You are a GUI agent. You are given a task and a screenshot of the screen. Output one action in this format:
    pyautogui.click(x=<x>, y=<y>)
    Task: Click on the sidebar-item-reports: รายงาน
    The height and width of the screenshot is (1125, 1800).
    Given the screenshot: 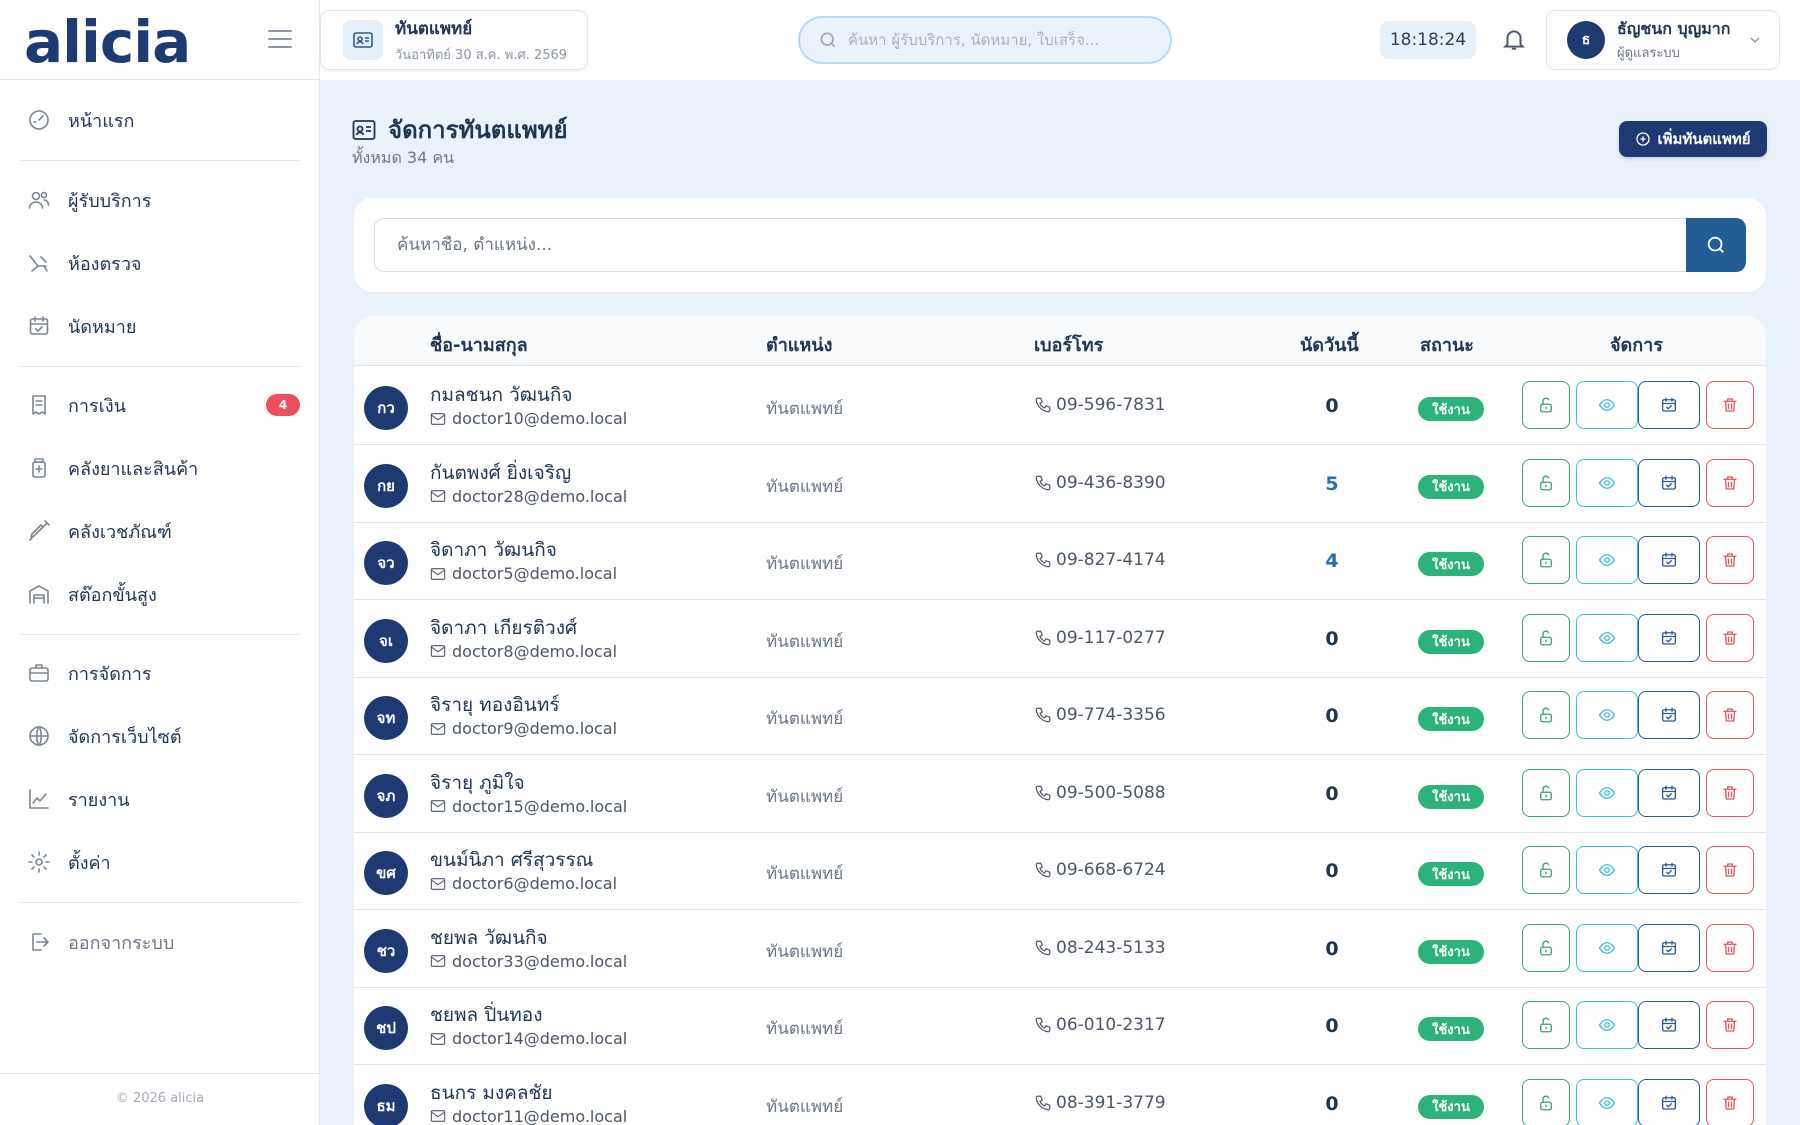 What is the action you would take?
    pyautogui.click(x=163, y=799)
    